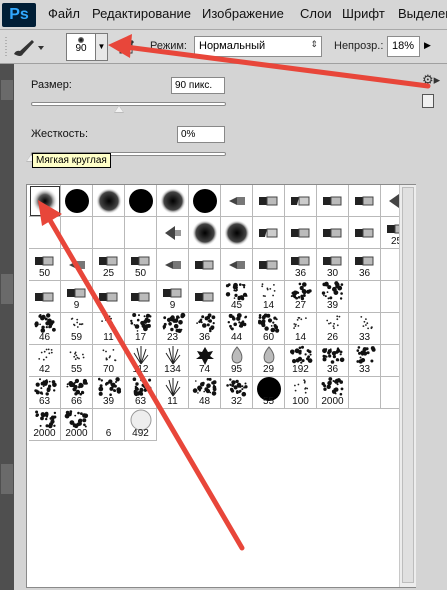 The height and width of the screenshot is (590, 447). Describe the element at coordinates (205, 361) in the screenshot. I see `brush-preset-cell: 74` at that location.